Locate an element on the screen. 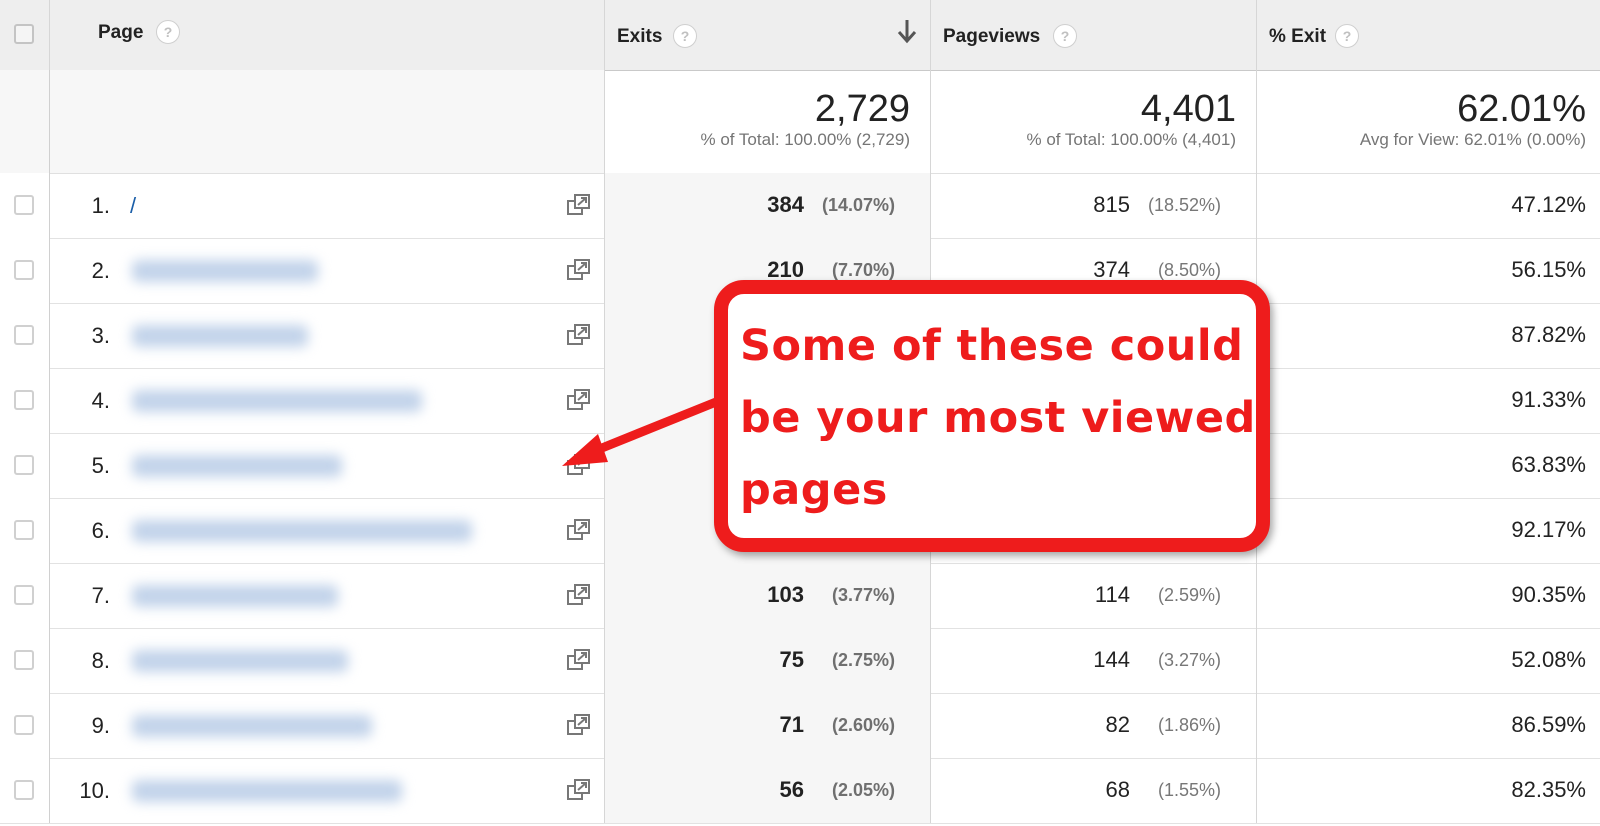 This screenshot has width=1600, height=826. table-row: 7. 103 (3.77%) 114 (2.59%) 90.35% is located at coordinates (800, 596).